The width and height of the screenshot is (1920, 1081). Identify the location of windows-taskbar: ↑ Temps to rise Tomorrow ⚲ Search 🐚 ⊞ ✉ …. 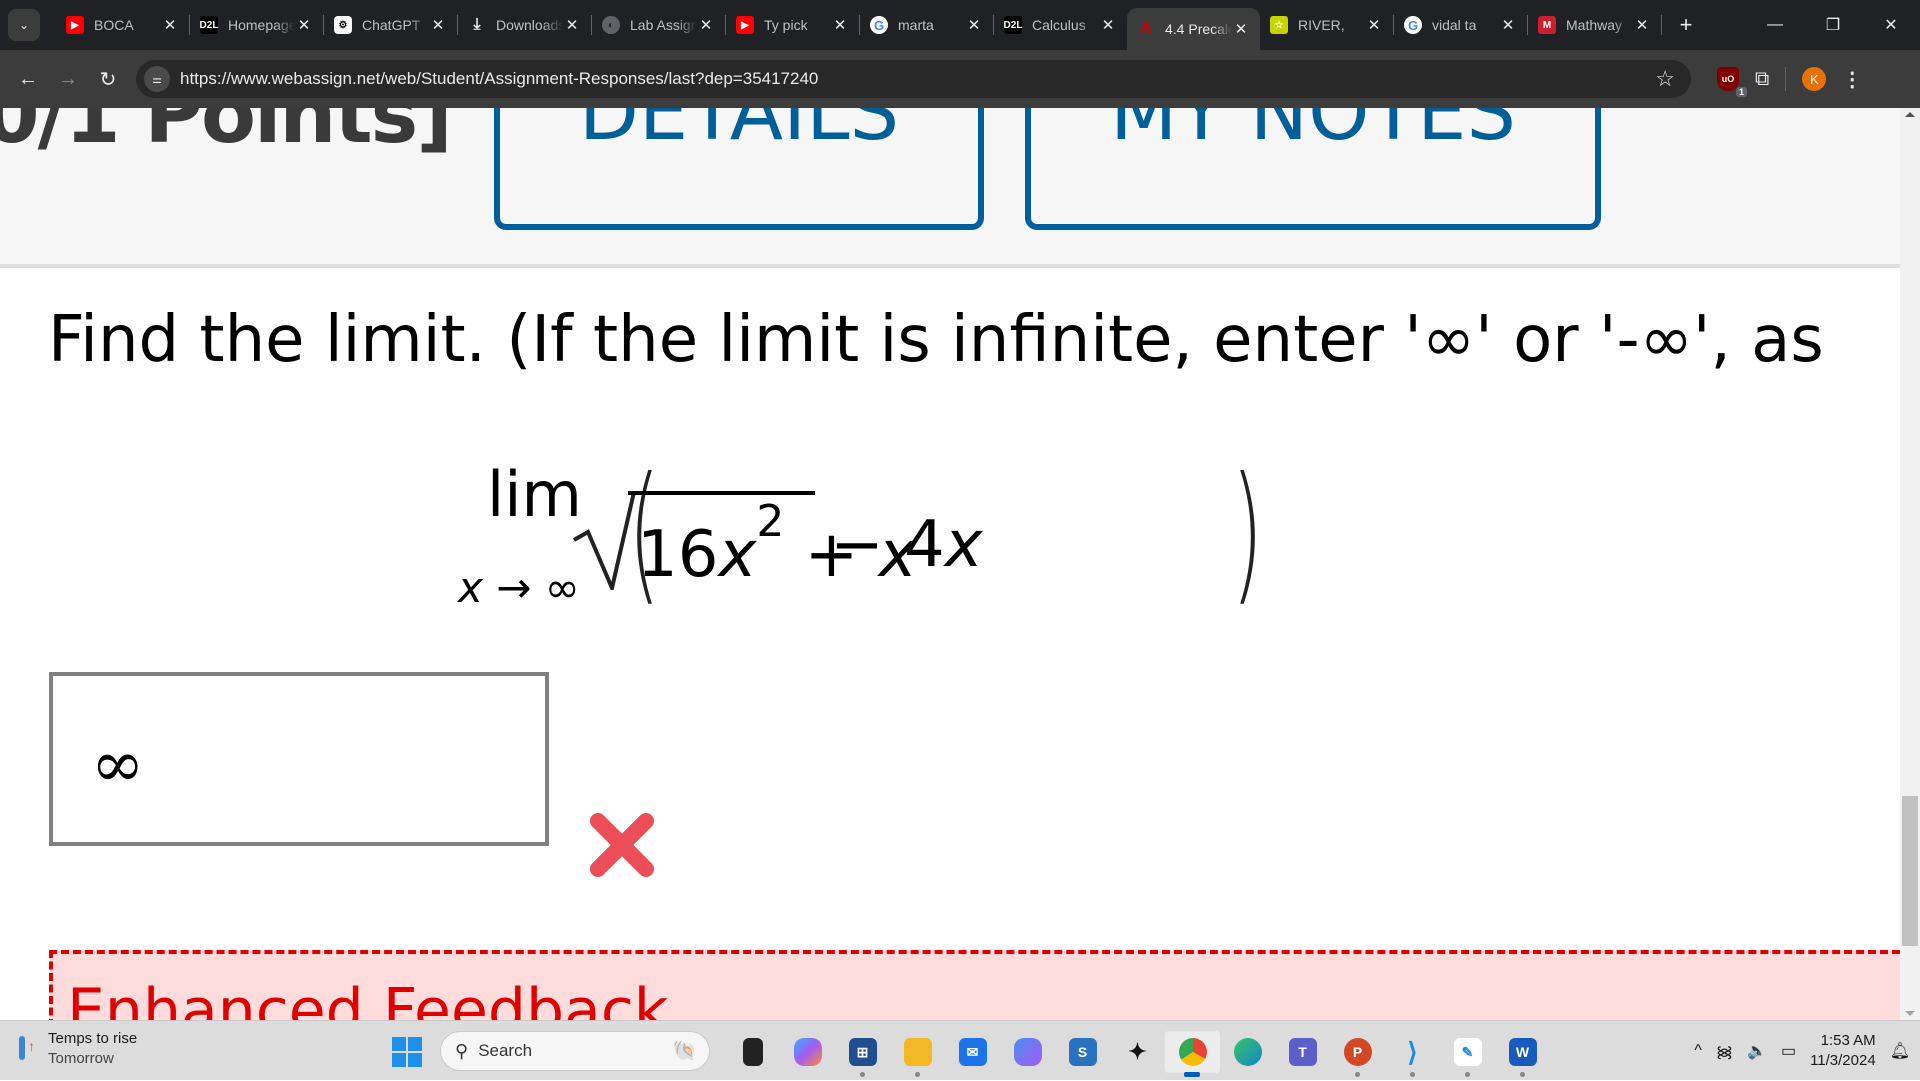
(960, 1050).